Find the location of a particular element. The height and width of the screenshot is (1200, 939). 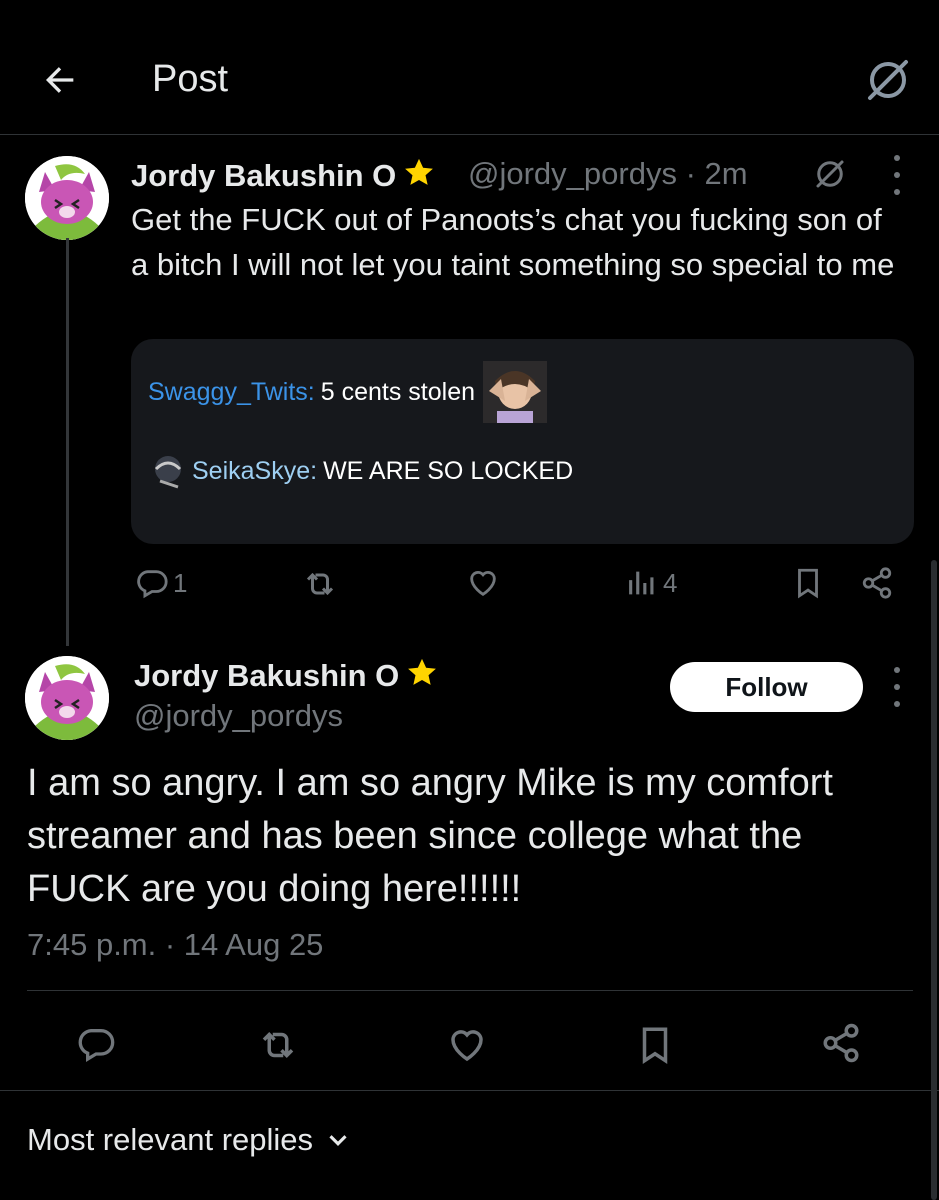

back-button is located at coordinates (60, 80).